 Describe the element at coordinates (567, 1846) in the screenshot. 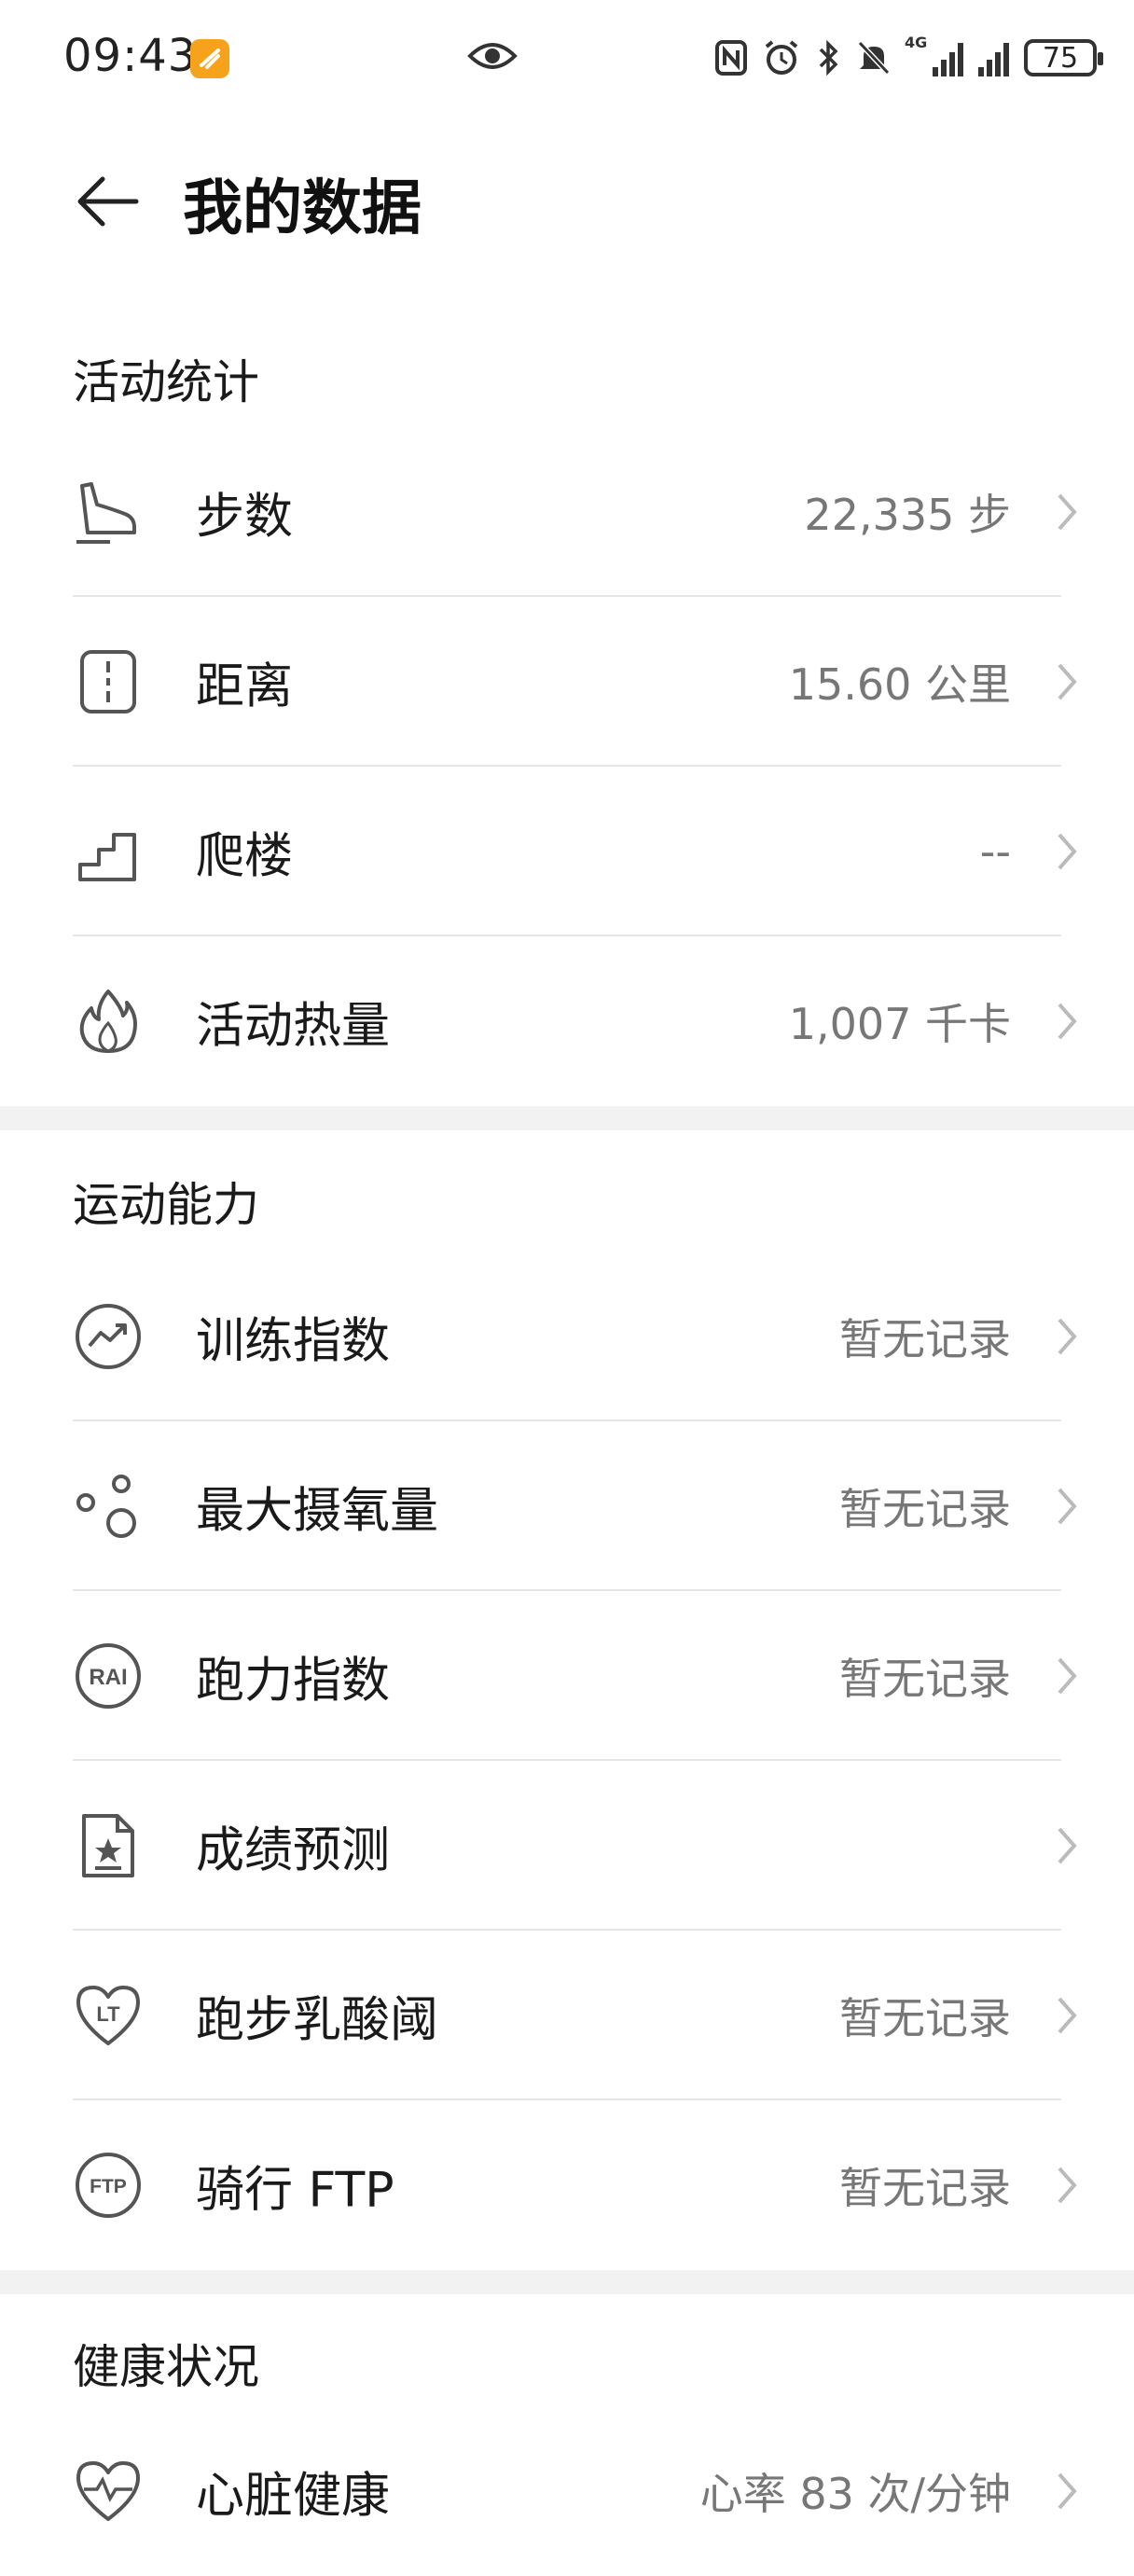

I see `list-item-performance-prediction: 成绩预测` at that location.